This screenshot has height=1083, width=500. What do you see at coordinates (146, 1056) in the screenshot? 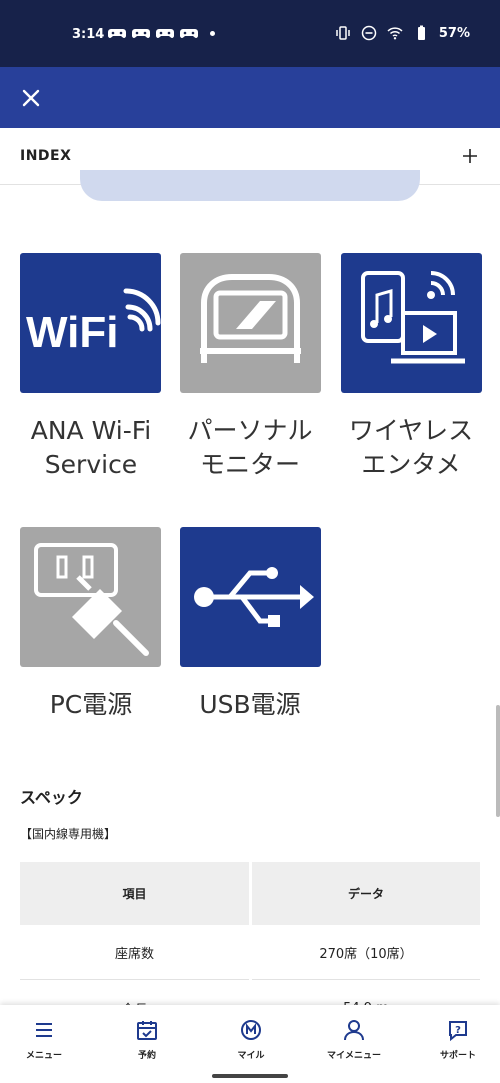
I see `nav-booking-label: 予約` at bounding box center [146, 1056].